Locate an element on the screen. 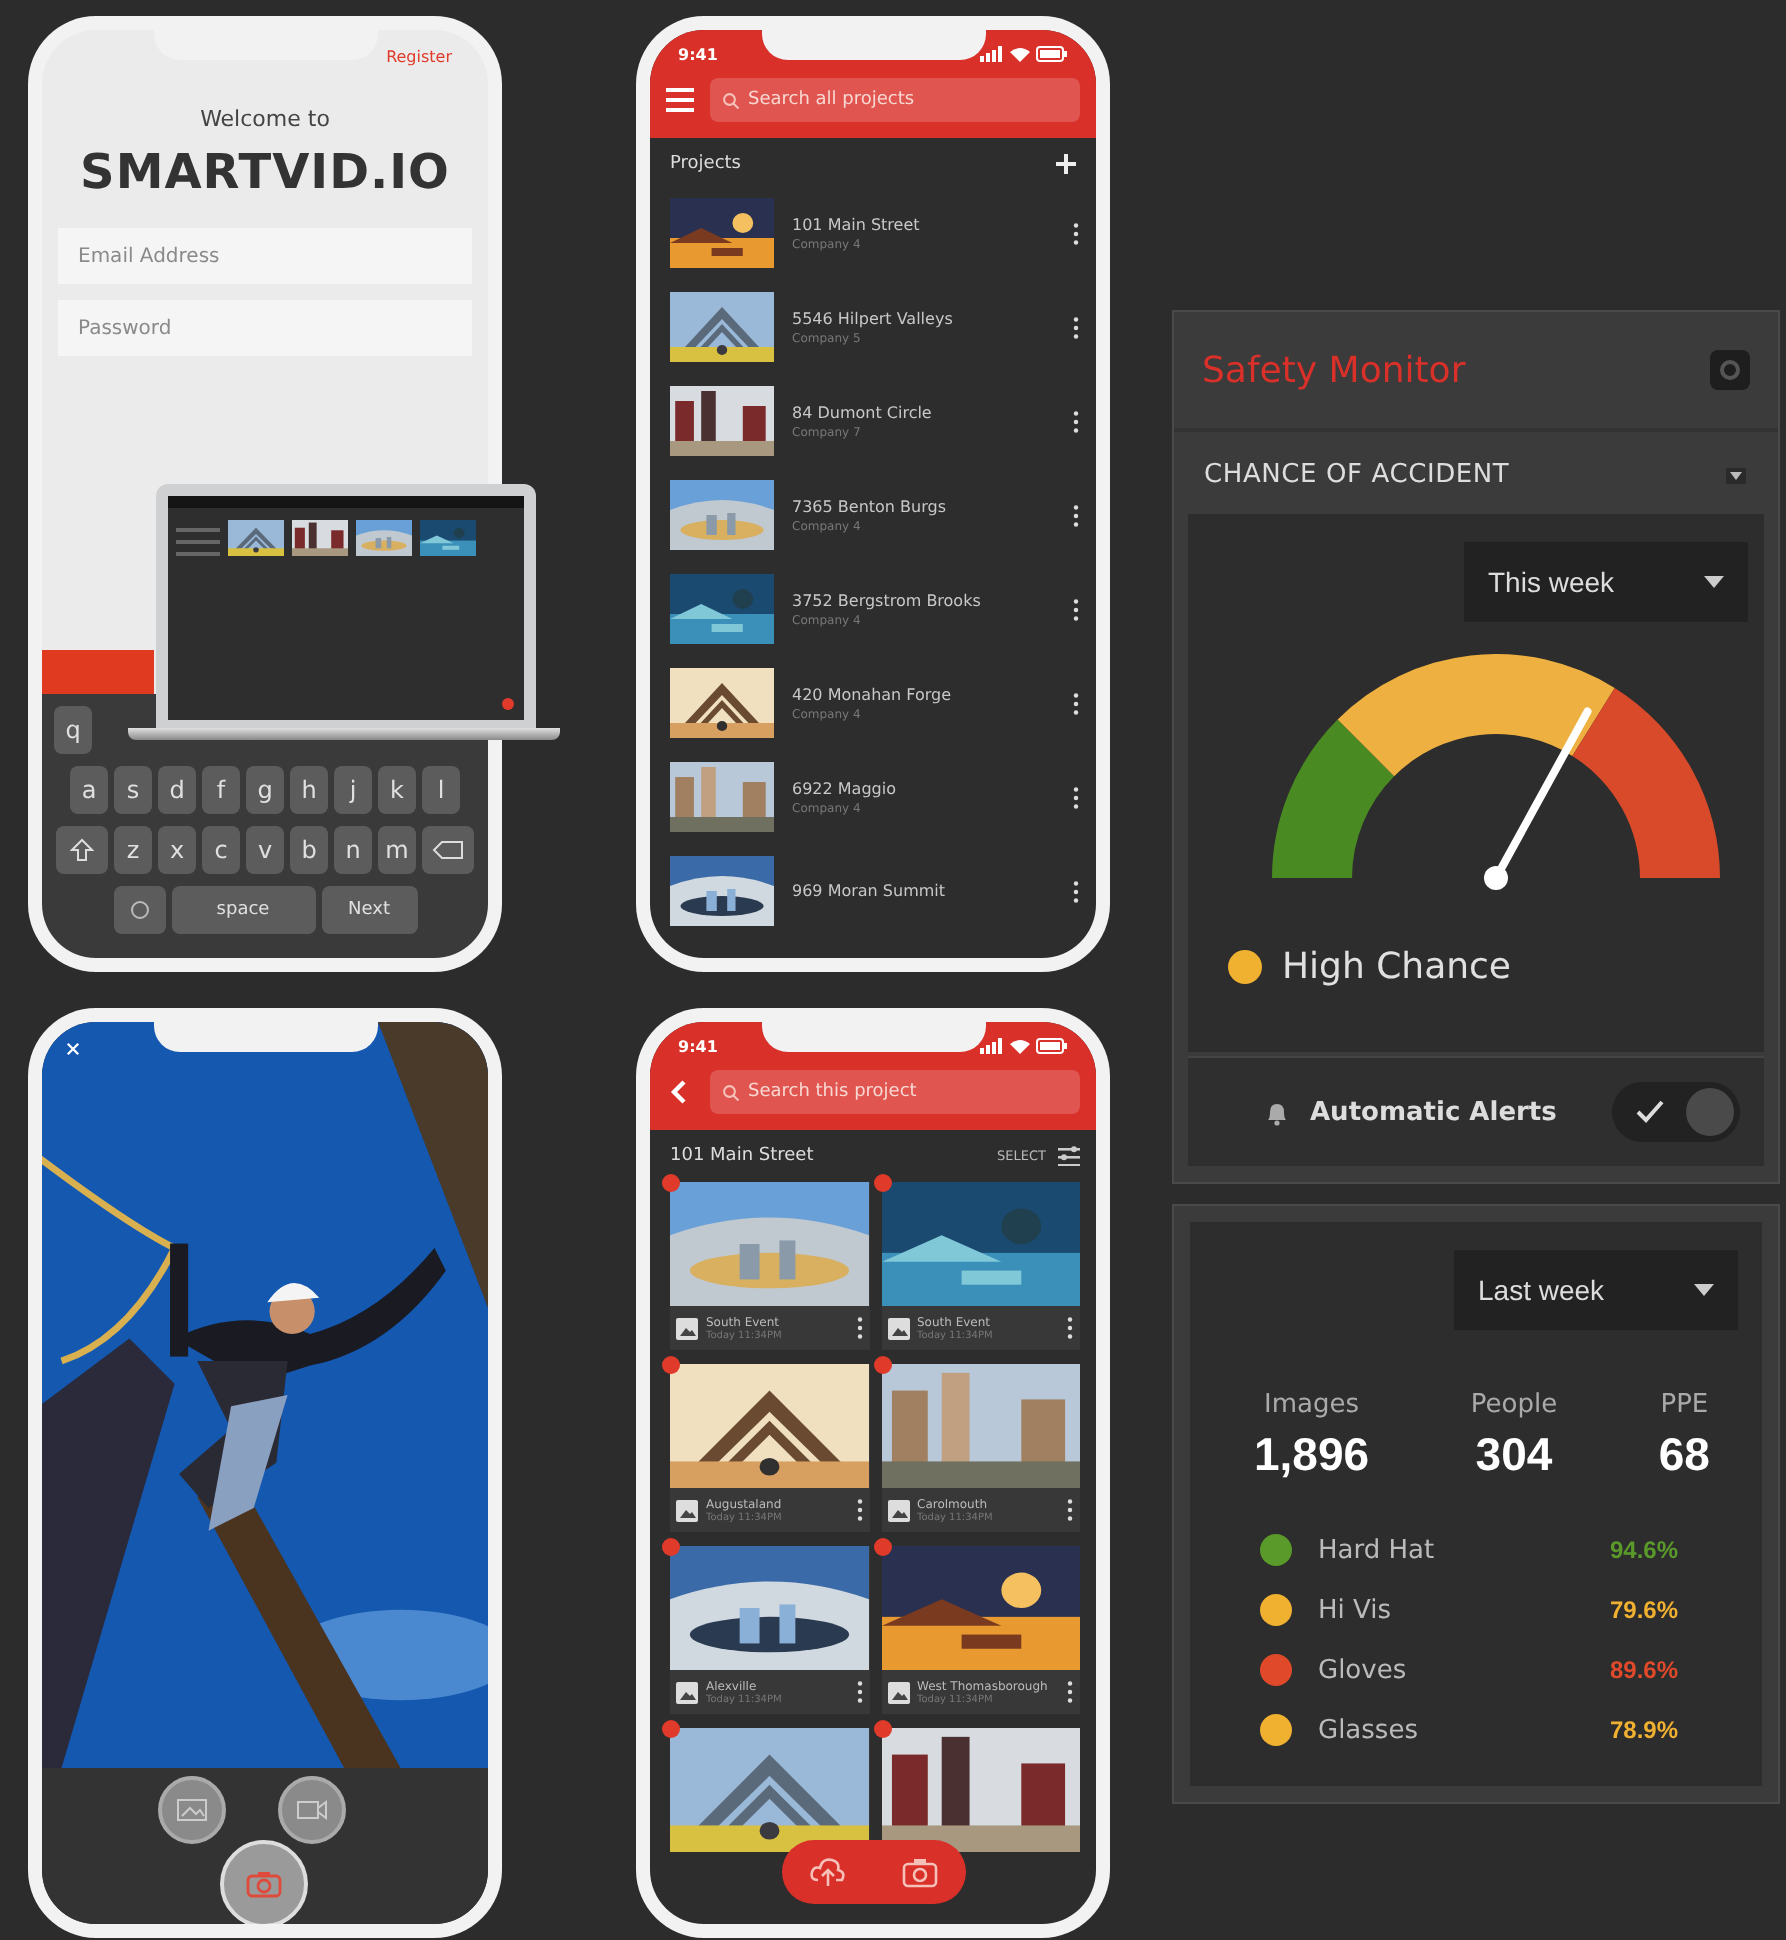 The height and width of the screenshot is (1940, 1786). ppe-name: Hard Hat is located at coordinates (1377, 1550).